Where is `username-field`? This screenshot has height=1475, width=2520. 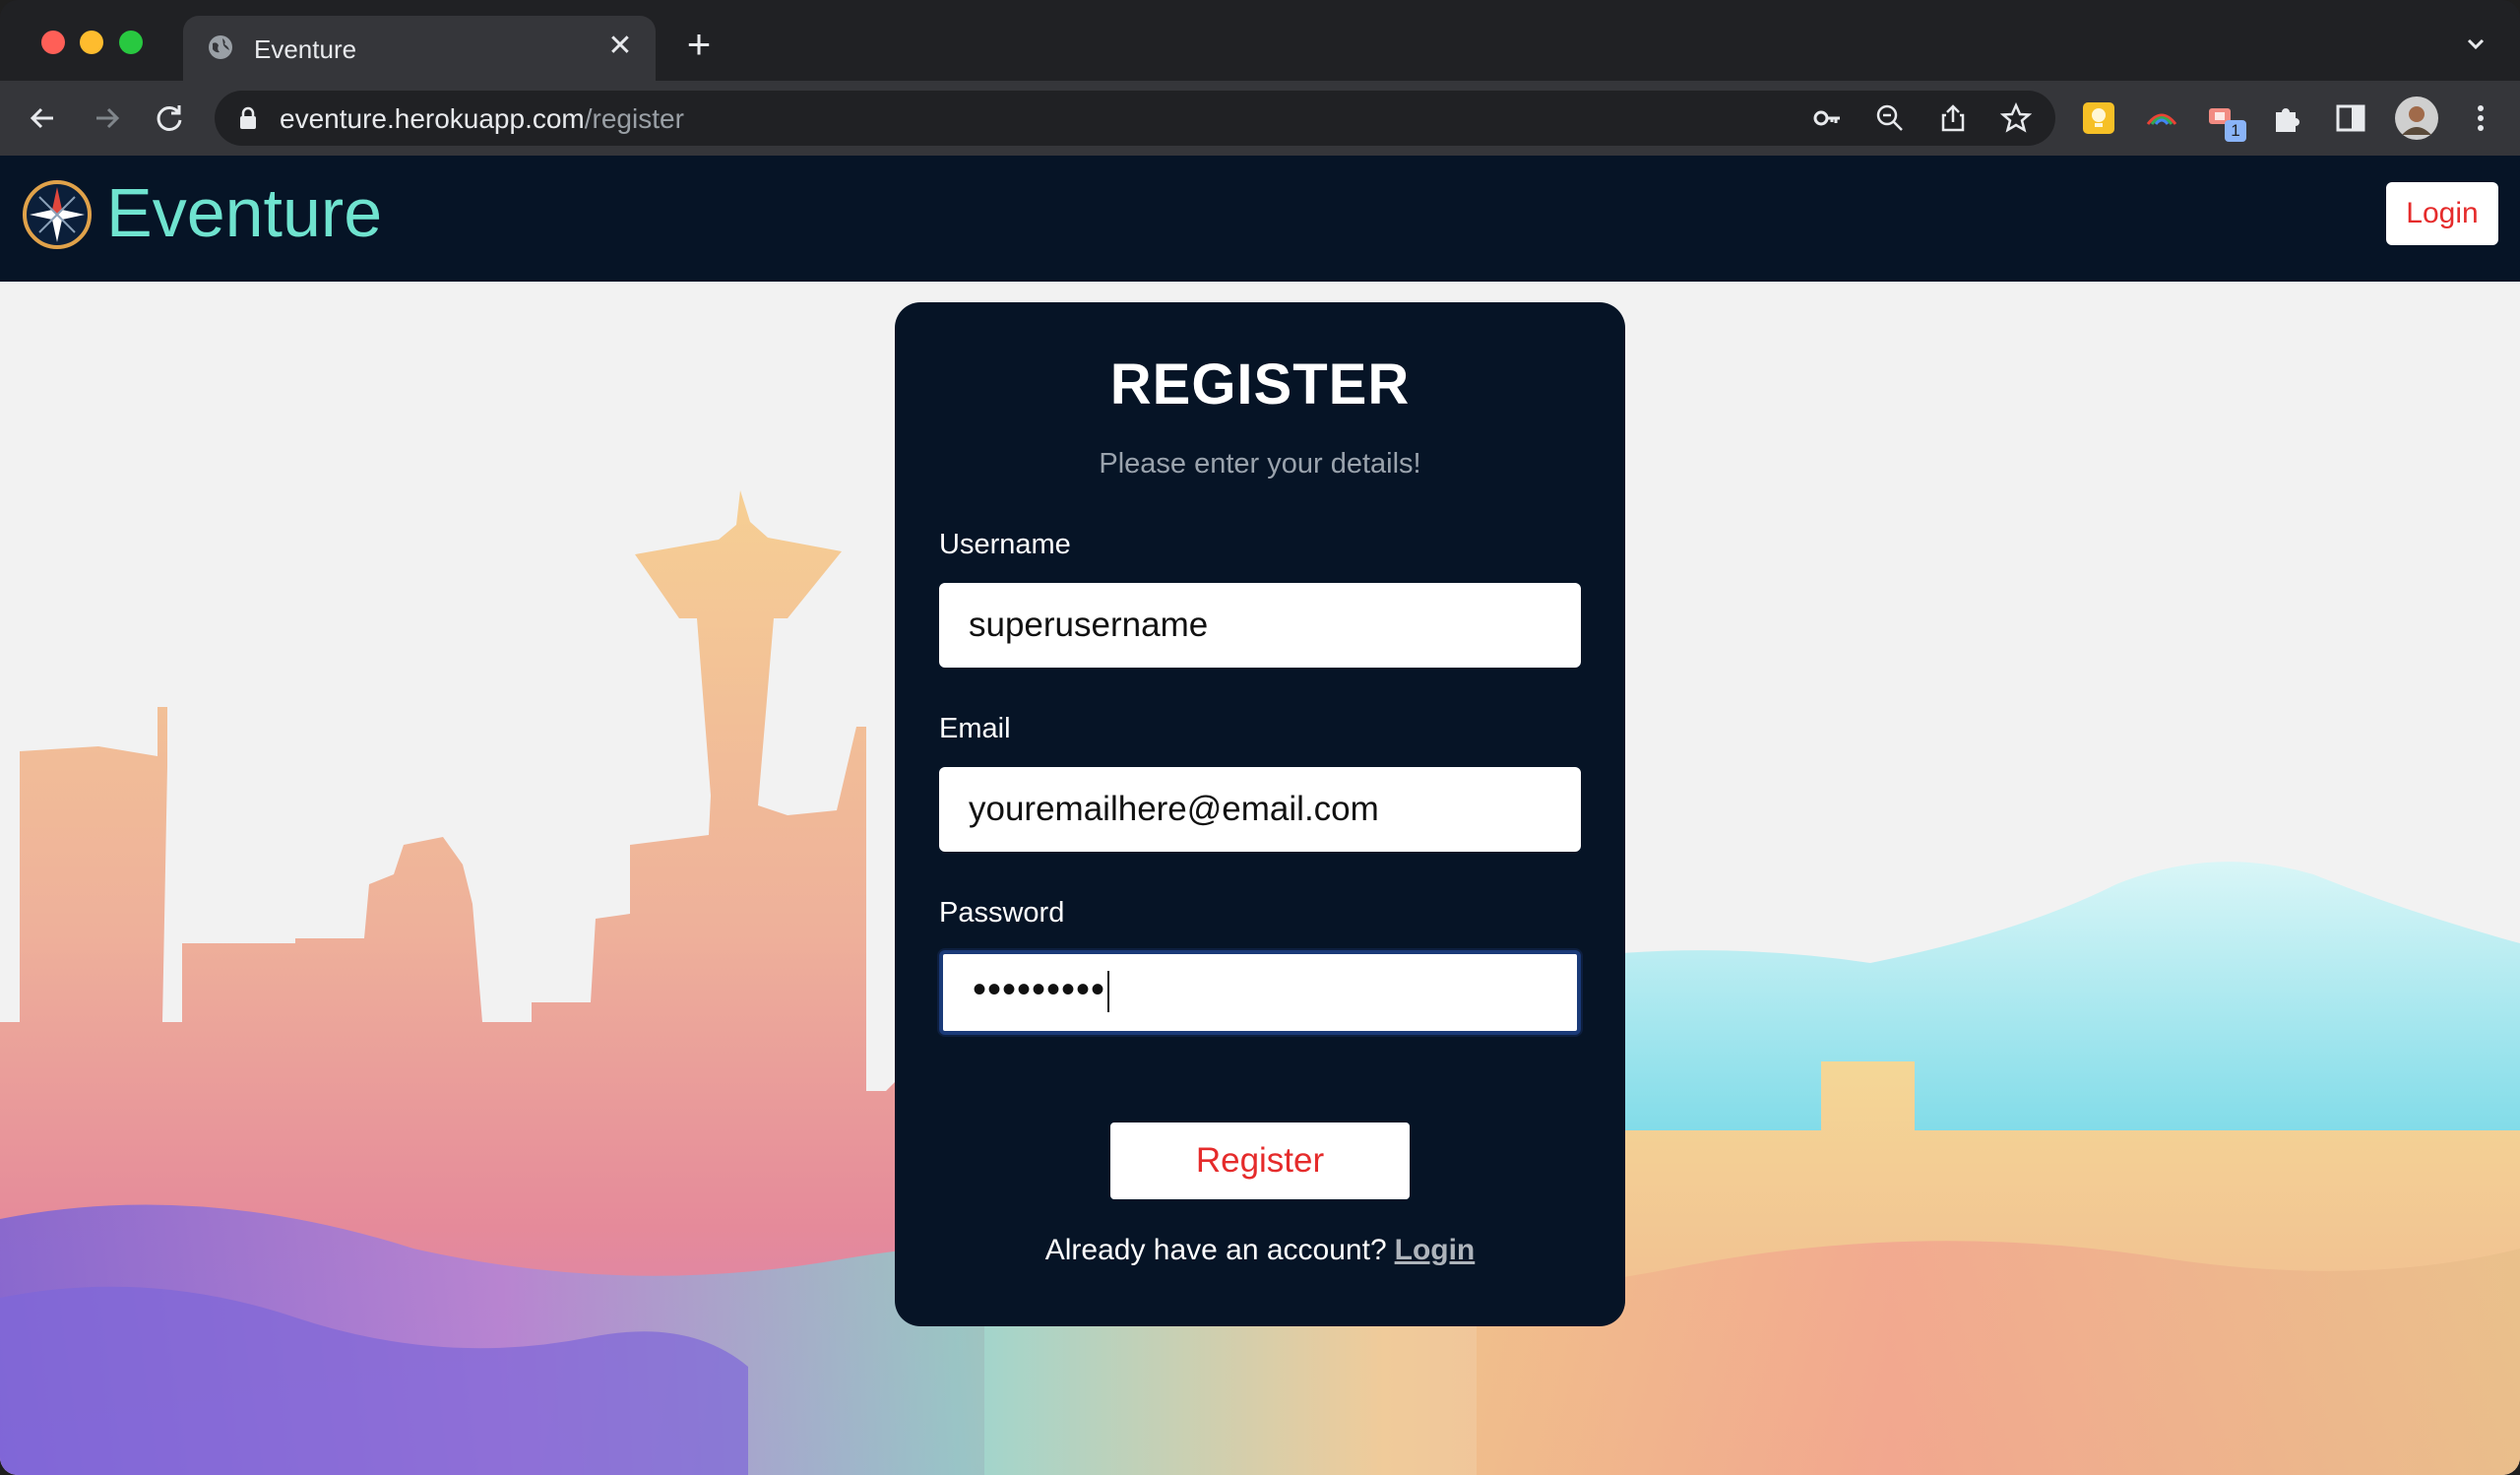
username-field is located at coordinates (1260, 625).